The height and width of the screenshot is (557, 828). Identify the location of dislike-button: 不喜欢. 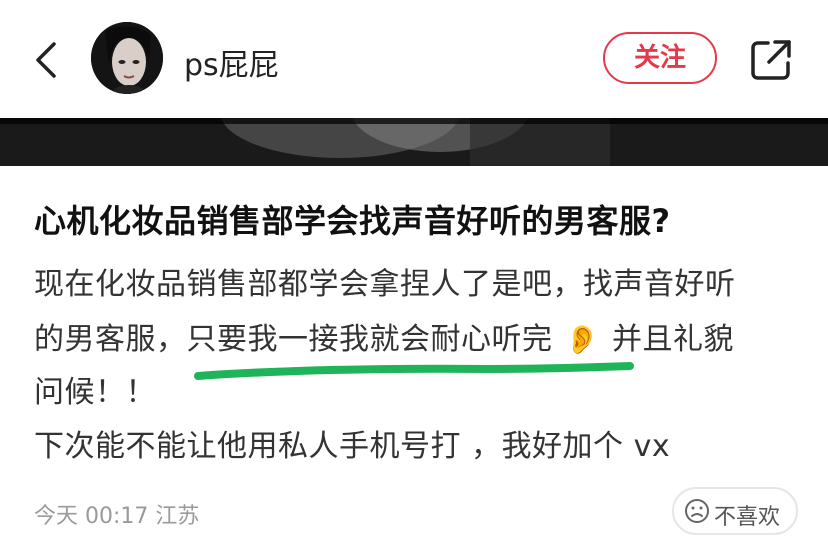
(735, 511).